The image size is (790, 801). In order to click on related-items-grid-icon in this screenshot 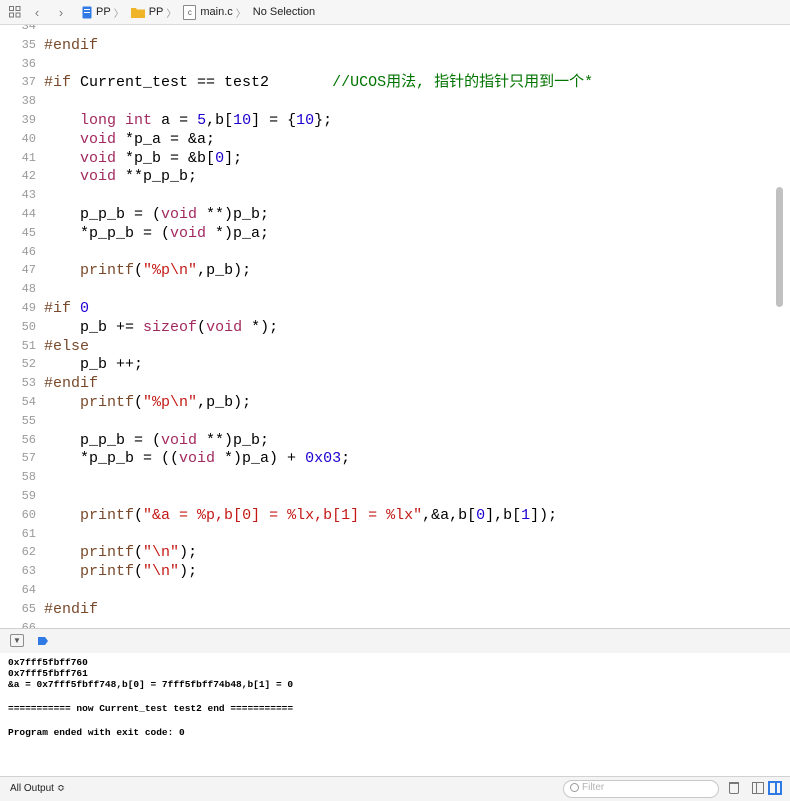, I will do `click(15, 12)`.